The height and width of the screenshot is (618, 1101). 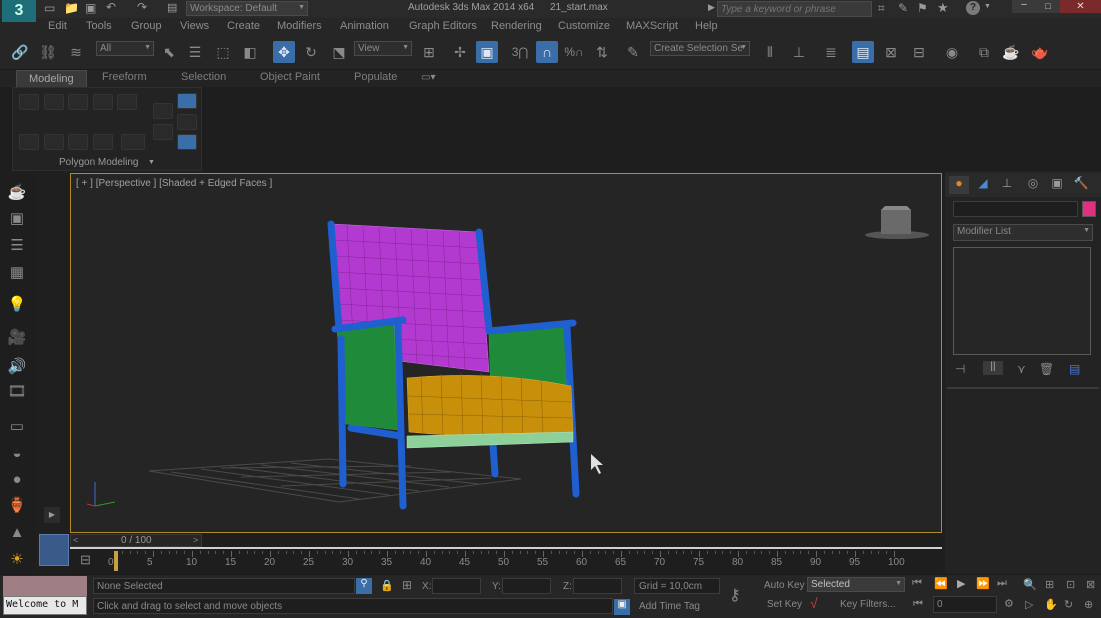 What do you see at coordinates (99, 26) in the screenshot?
I see `menu-tools: Tools` at bounding box center [99, 26].